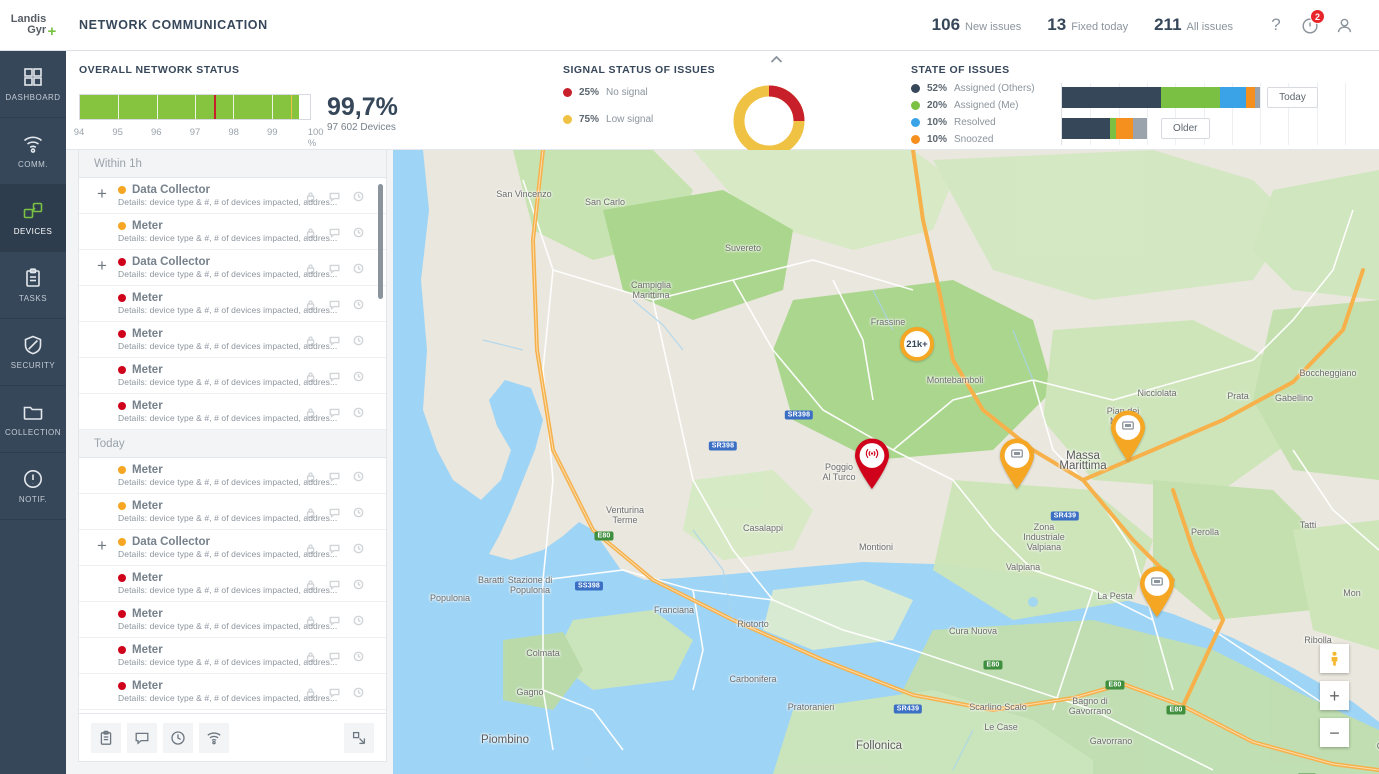  Describe the element at coordinates (1087, 25) in the screenshot. I see `stat-fixed-today: 13 Fixed today` at that location.